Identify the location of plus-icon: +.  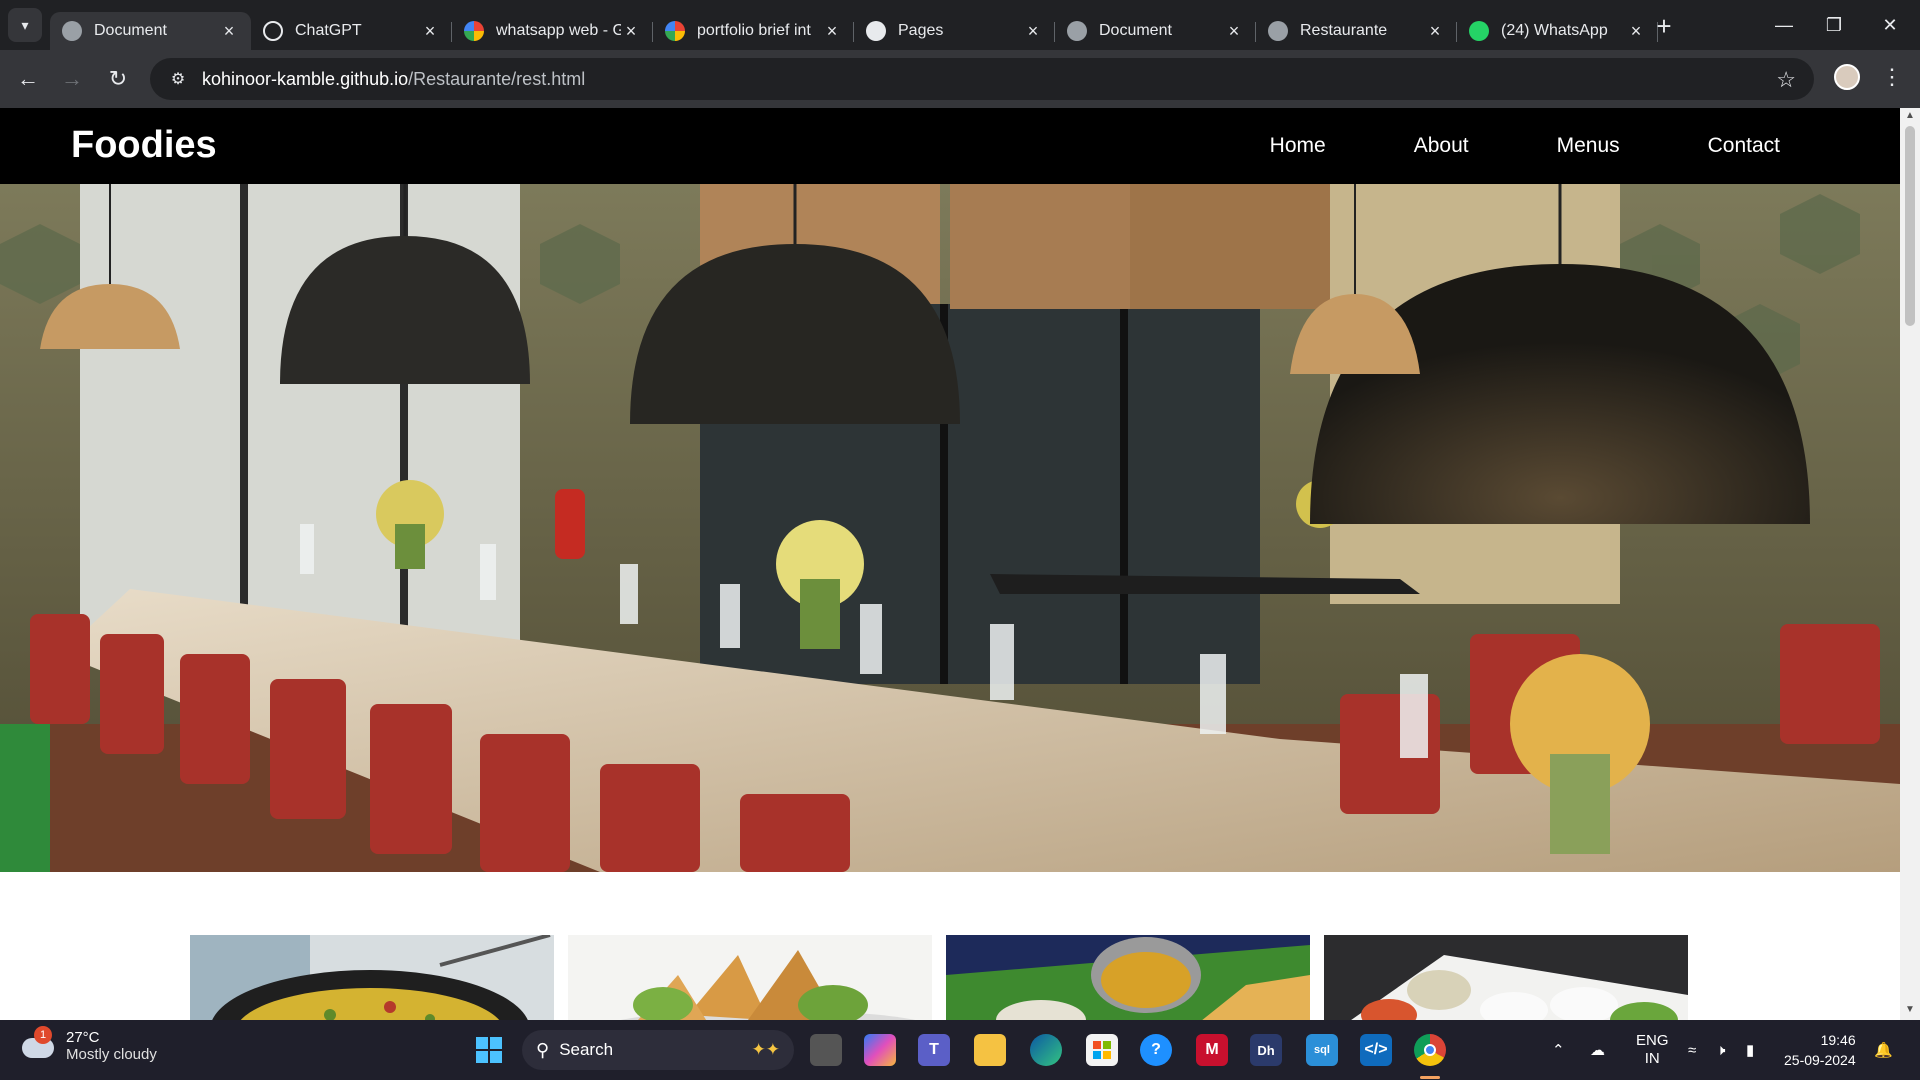
(1664, 25).